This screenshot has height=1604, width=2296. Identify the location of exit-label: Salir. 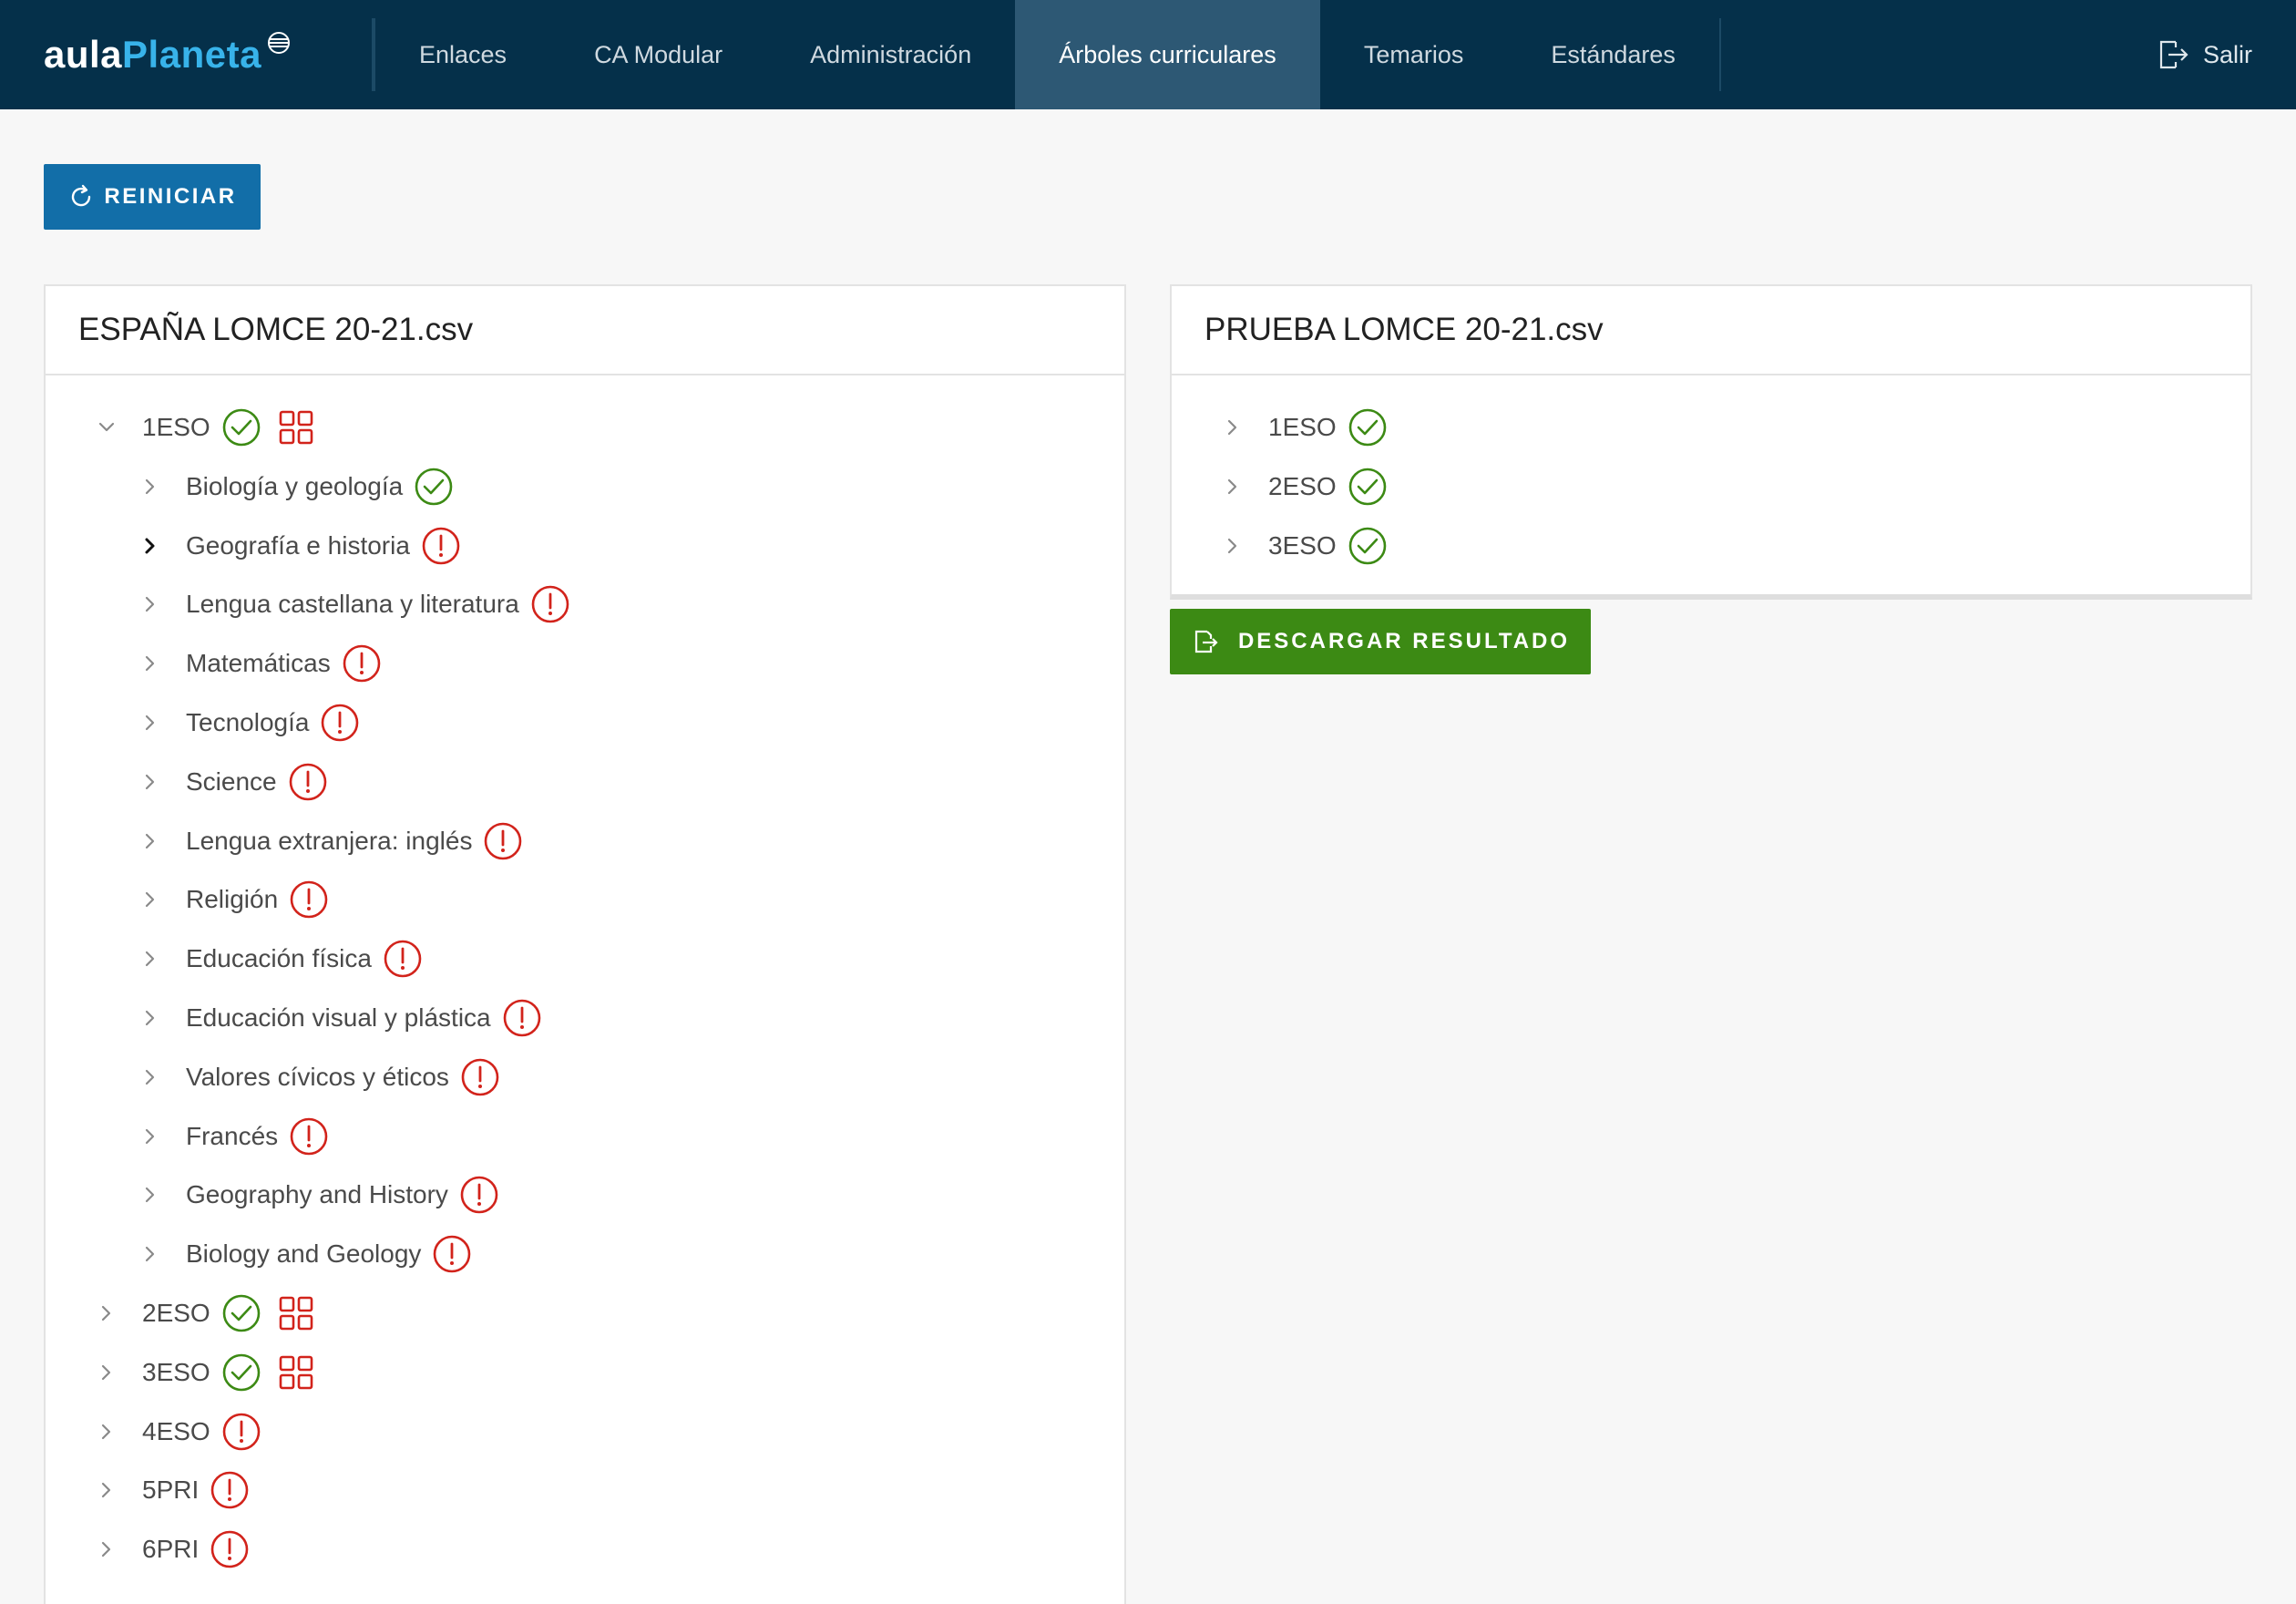
(2227, 54).